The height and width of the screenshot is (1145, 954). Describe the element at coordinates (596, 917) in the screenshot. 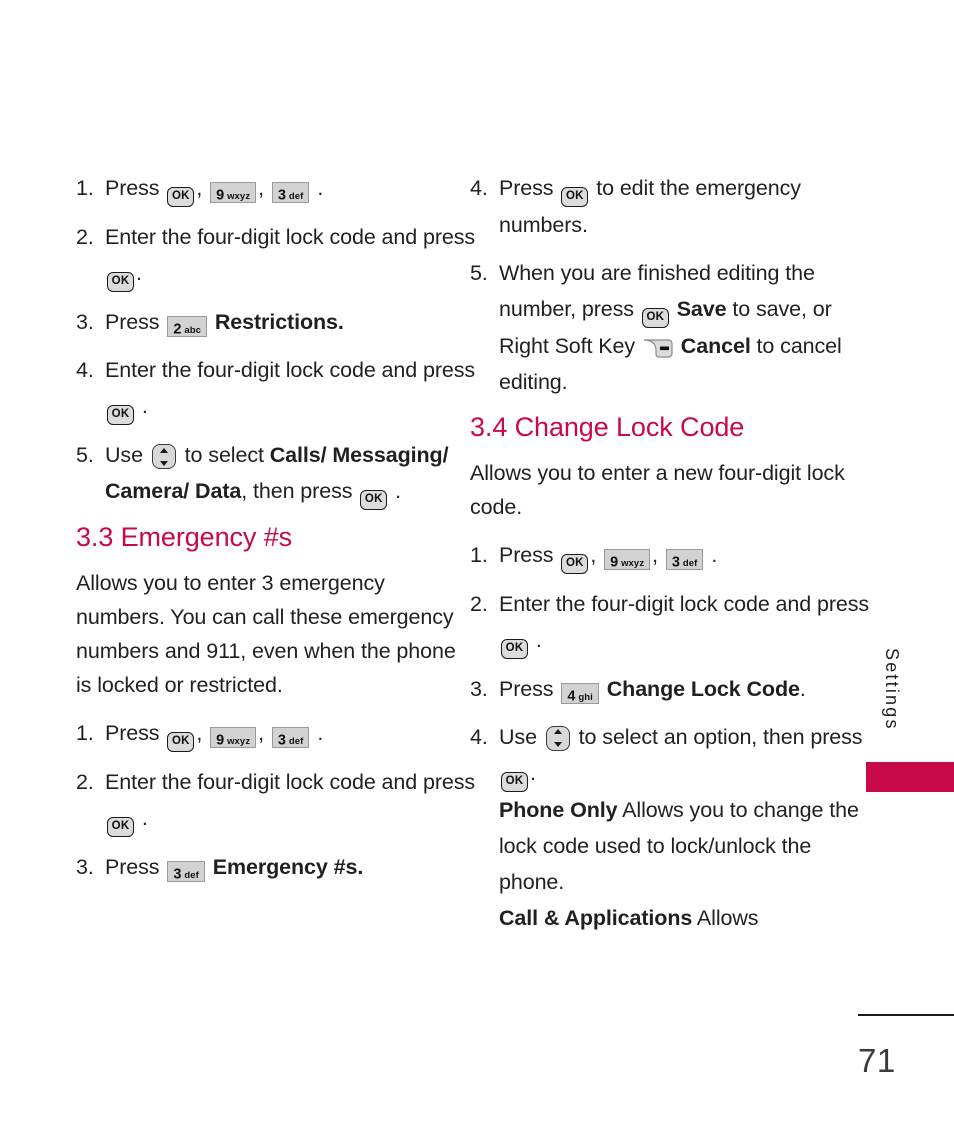

I see `emphasis-text: Call & Applications` at that location.